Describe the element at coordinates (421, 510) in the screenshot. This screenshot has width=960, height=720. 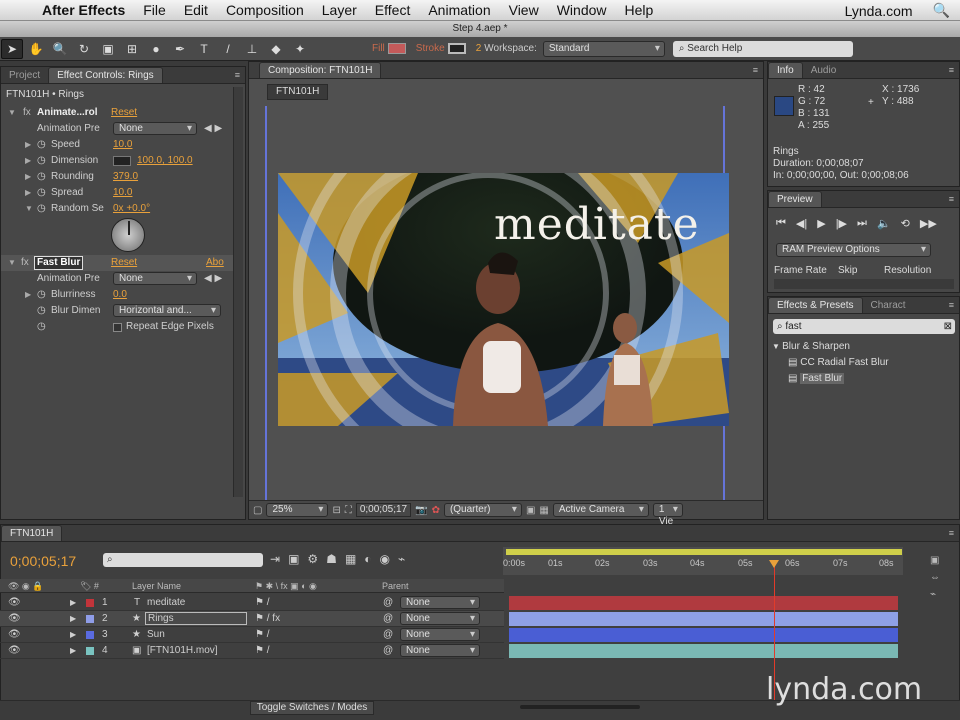
I see `snapshot-icon: 📷` at that location.